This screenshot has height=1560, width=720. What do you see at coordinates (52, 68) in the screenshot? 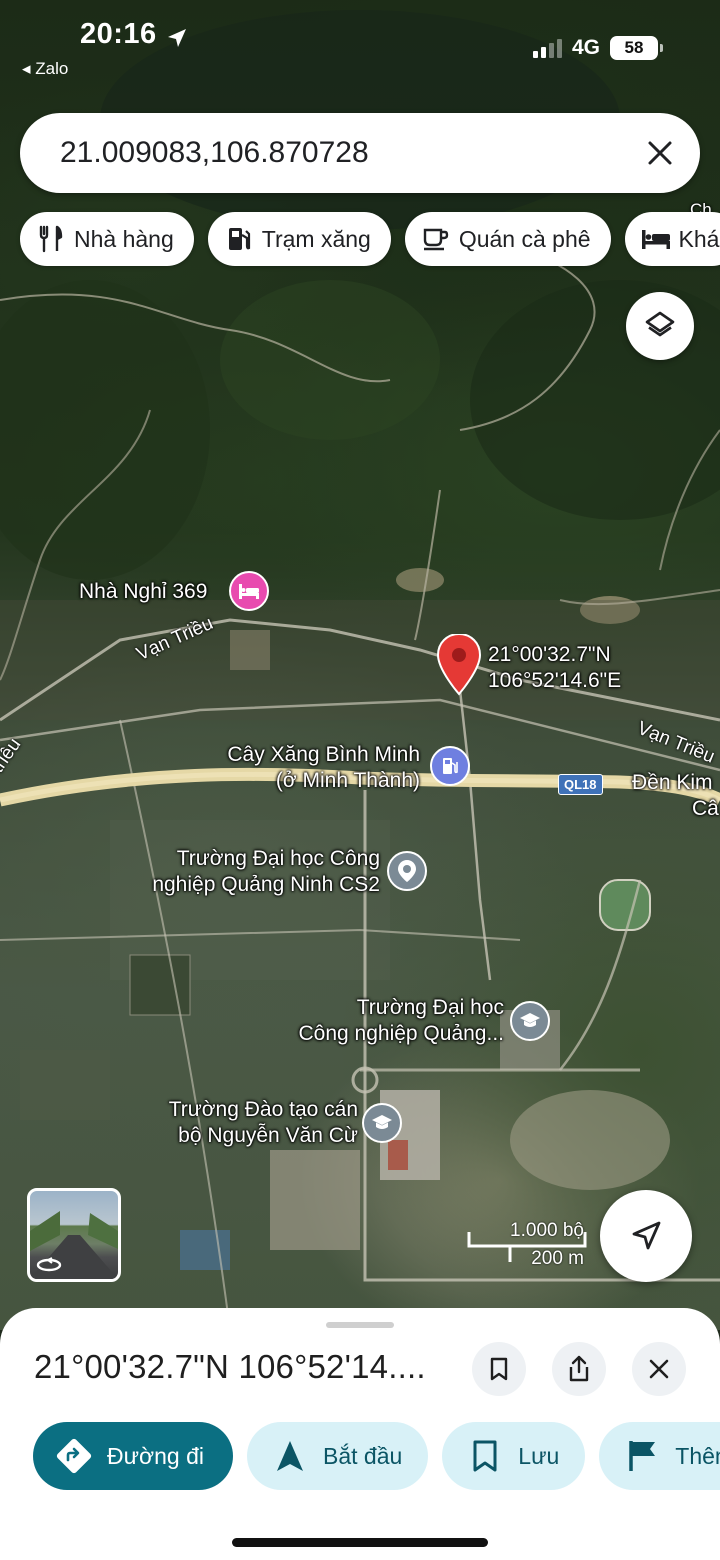
I see `back-app-label: Zalo` at bounding box center [52, 68].